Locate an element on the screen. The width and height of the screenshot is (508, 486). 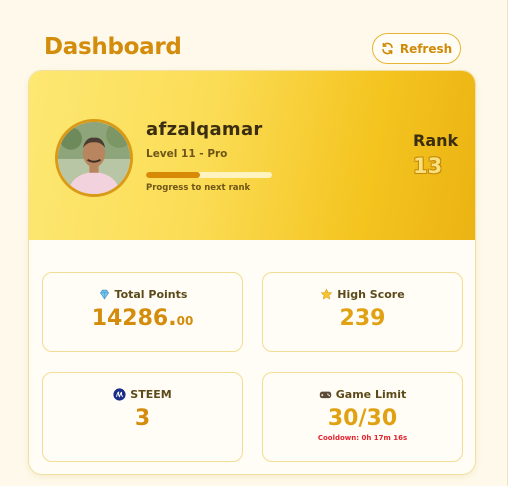
game-limit-card: Game Limit 30/30 Cooldown: 0h 17m 16s is located at coordinates (362, 417).